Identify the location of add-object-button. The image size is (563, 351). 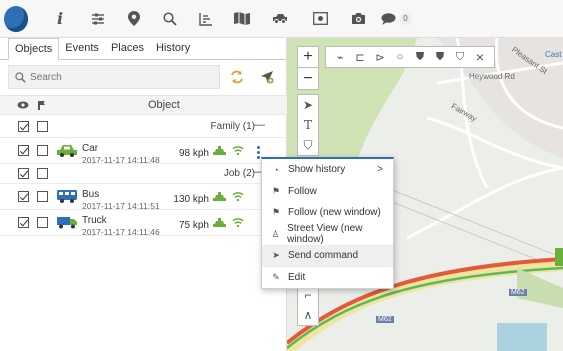
(267, 77).